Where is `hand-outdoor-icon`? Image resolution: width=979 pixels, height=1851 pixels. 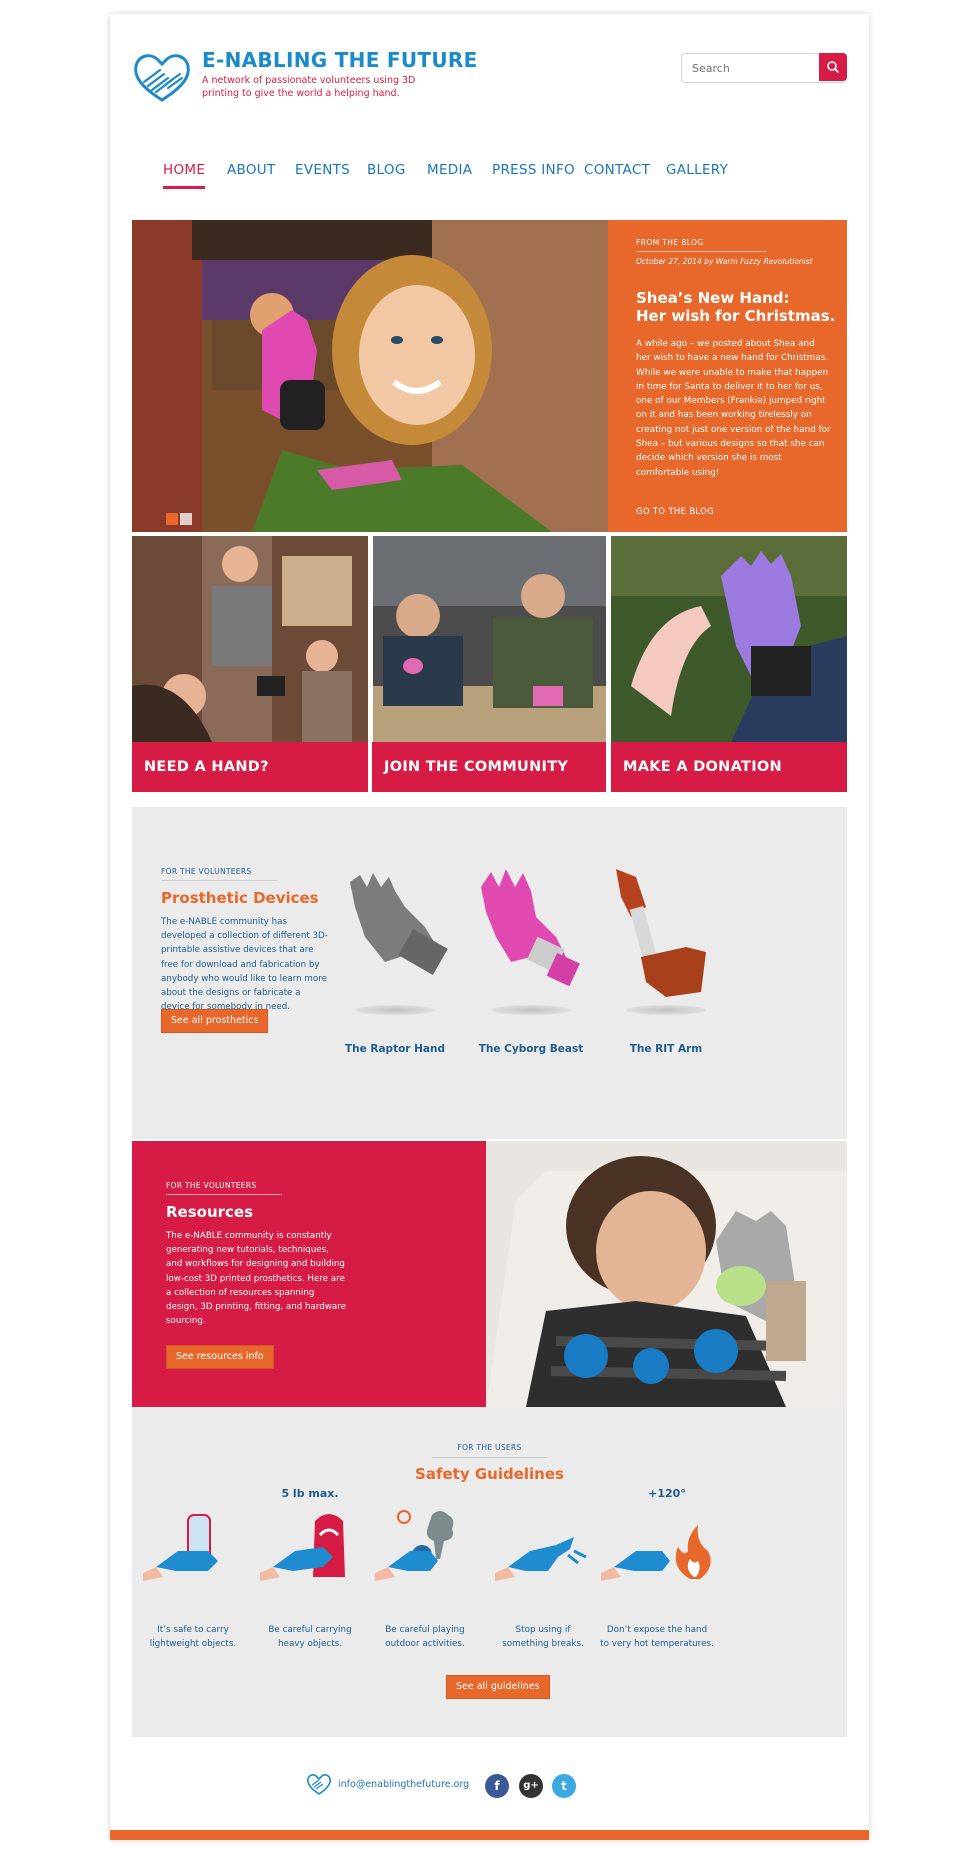
hand-outdoor-icon is located at coordinates (414, 1545).